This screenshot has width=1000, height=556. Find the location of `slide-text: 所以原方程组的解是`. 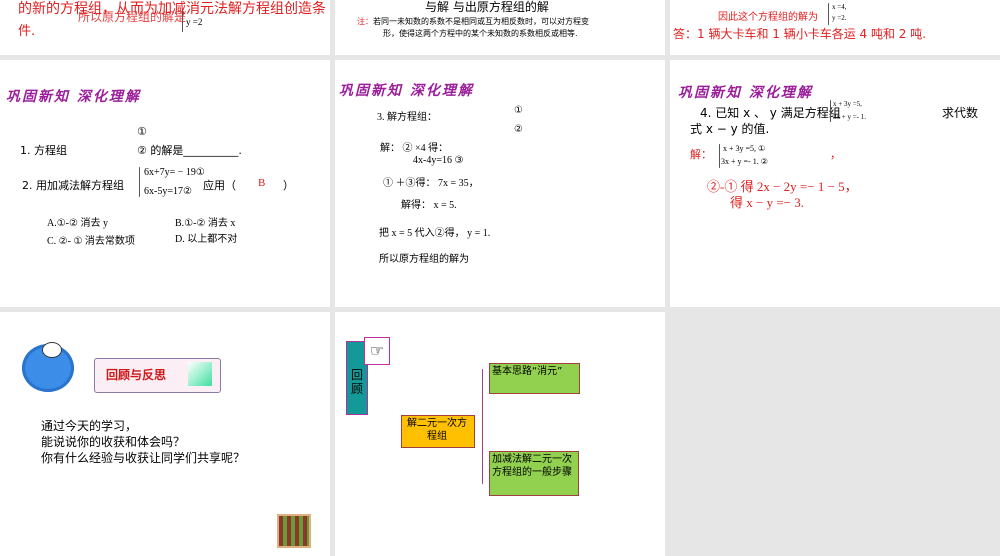

slide-text: 所以原方程组的解是 is located at coordinates (132, 17).